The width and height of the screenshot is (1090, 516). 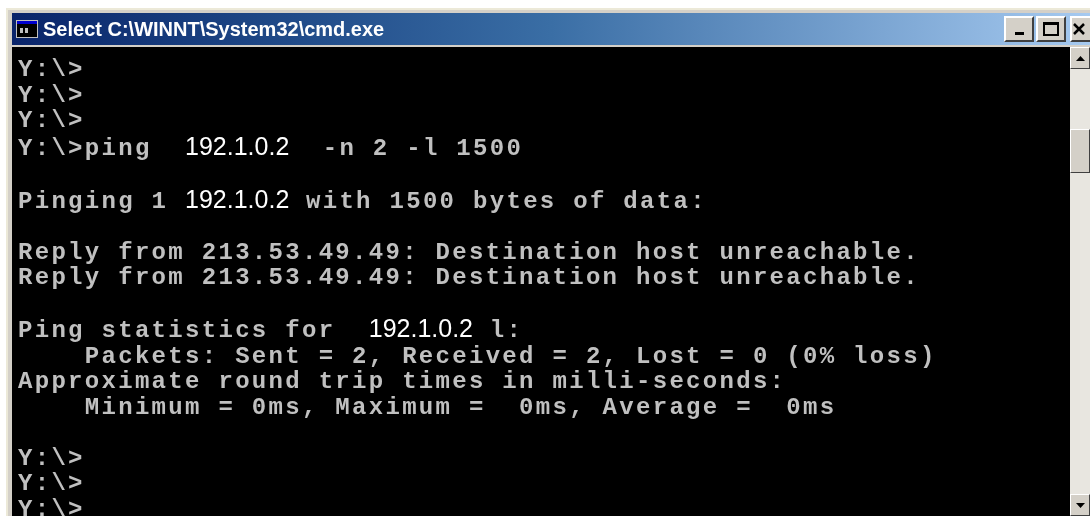 I want to click on close-button, so click(x=1080, y=29).